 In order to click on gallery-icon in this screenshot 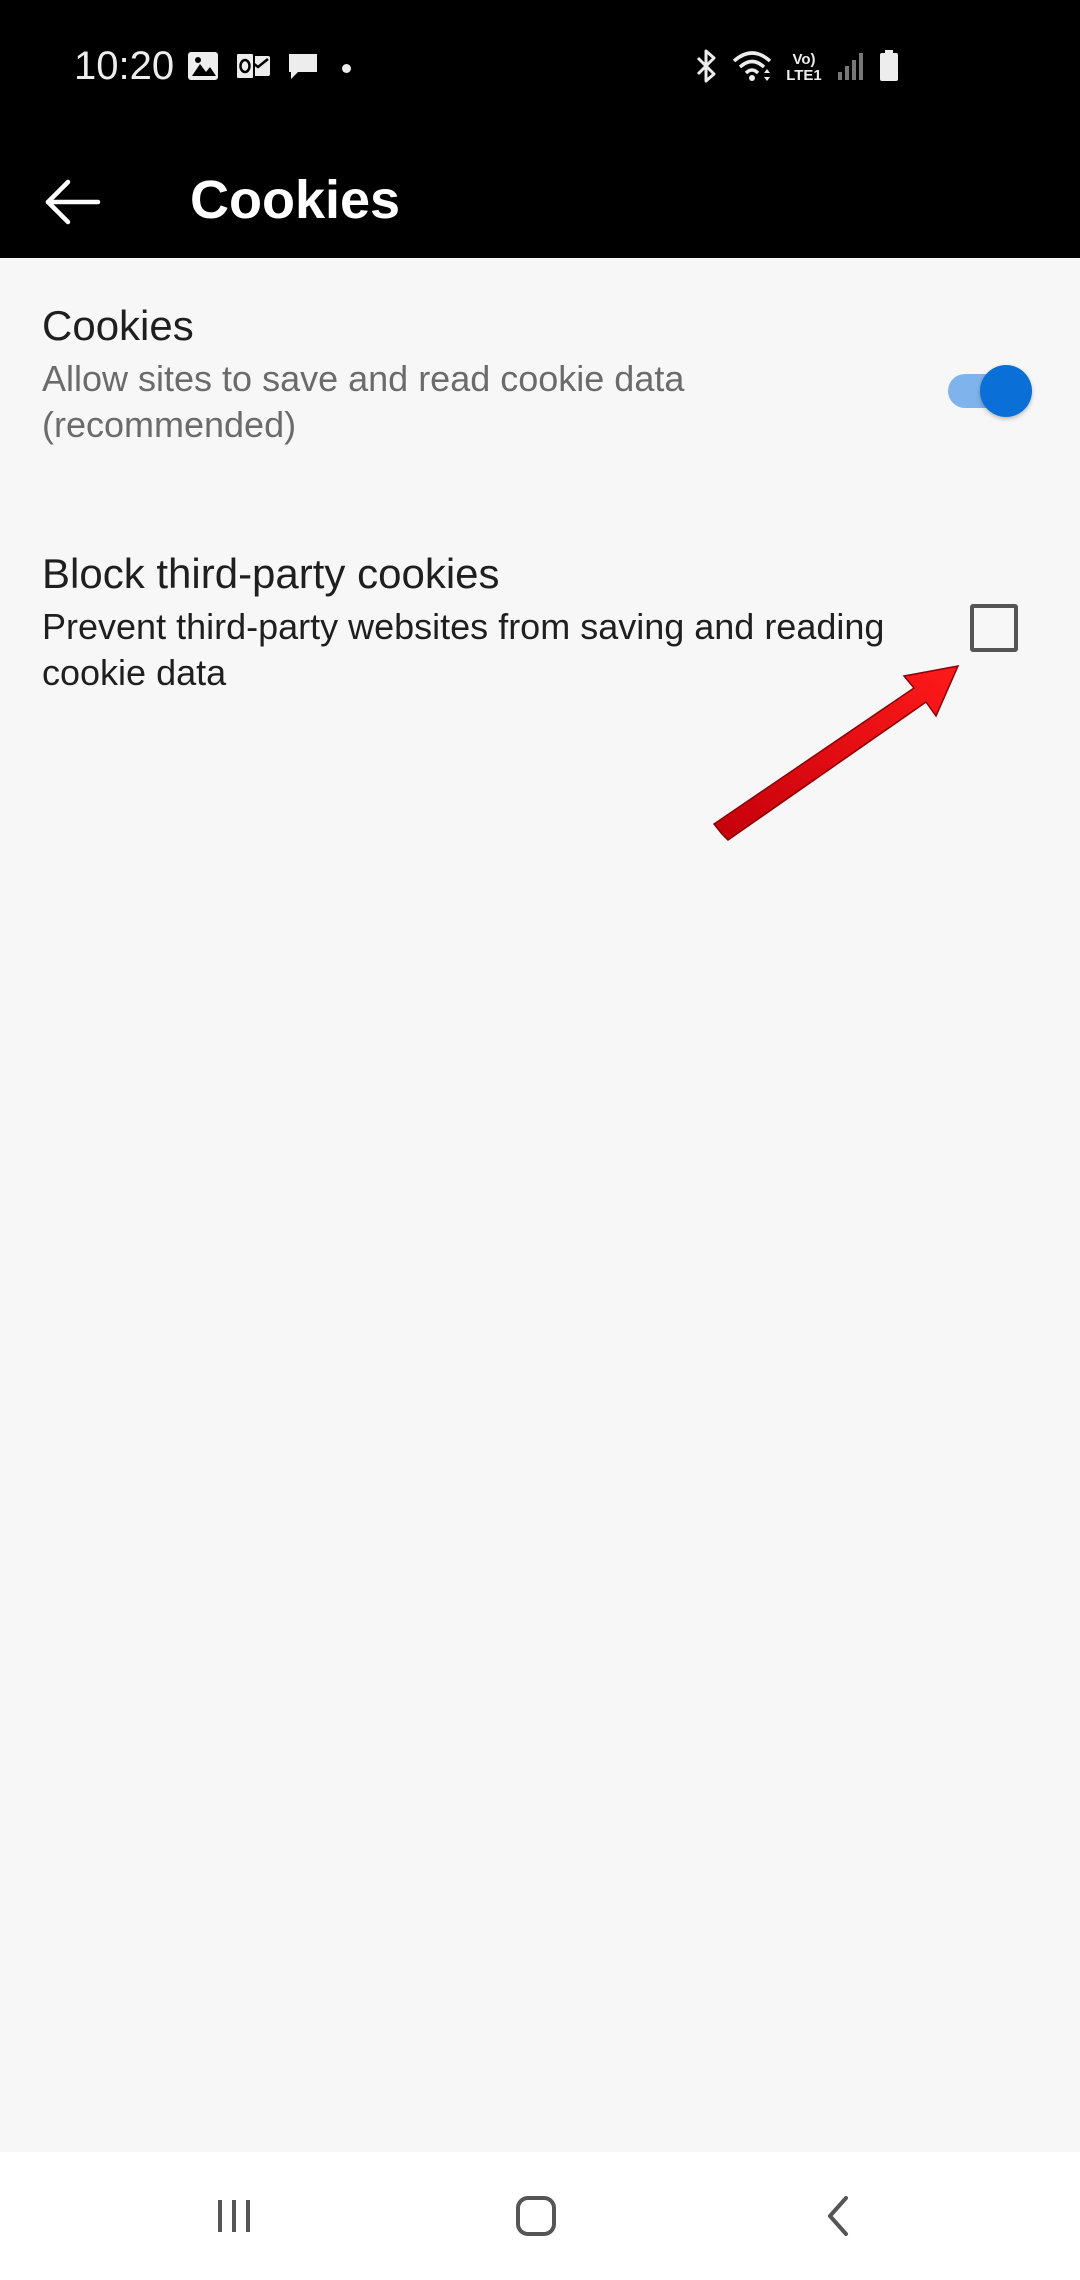, I will do `click(203, 68)`.